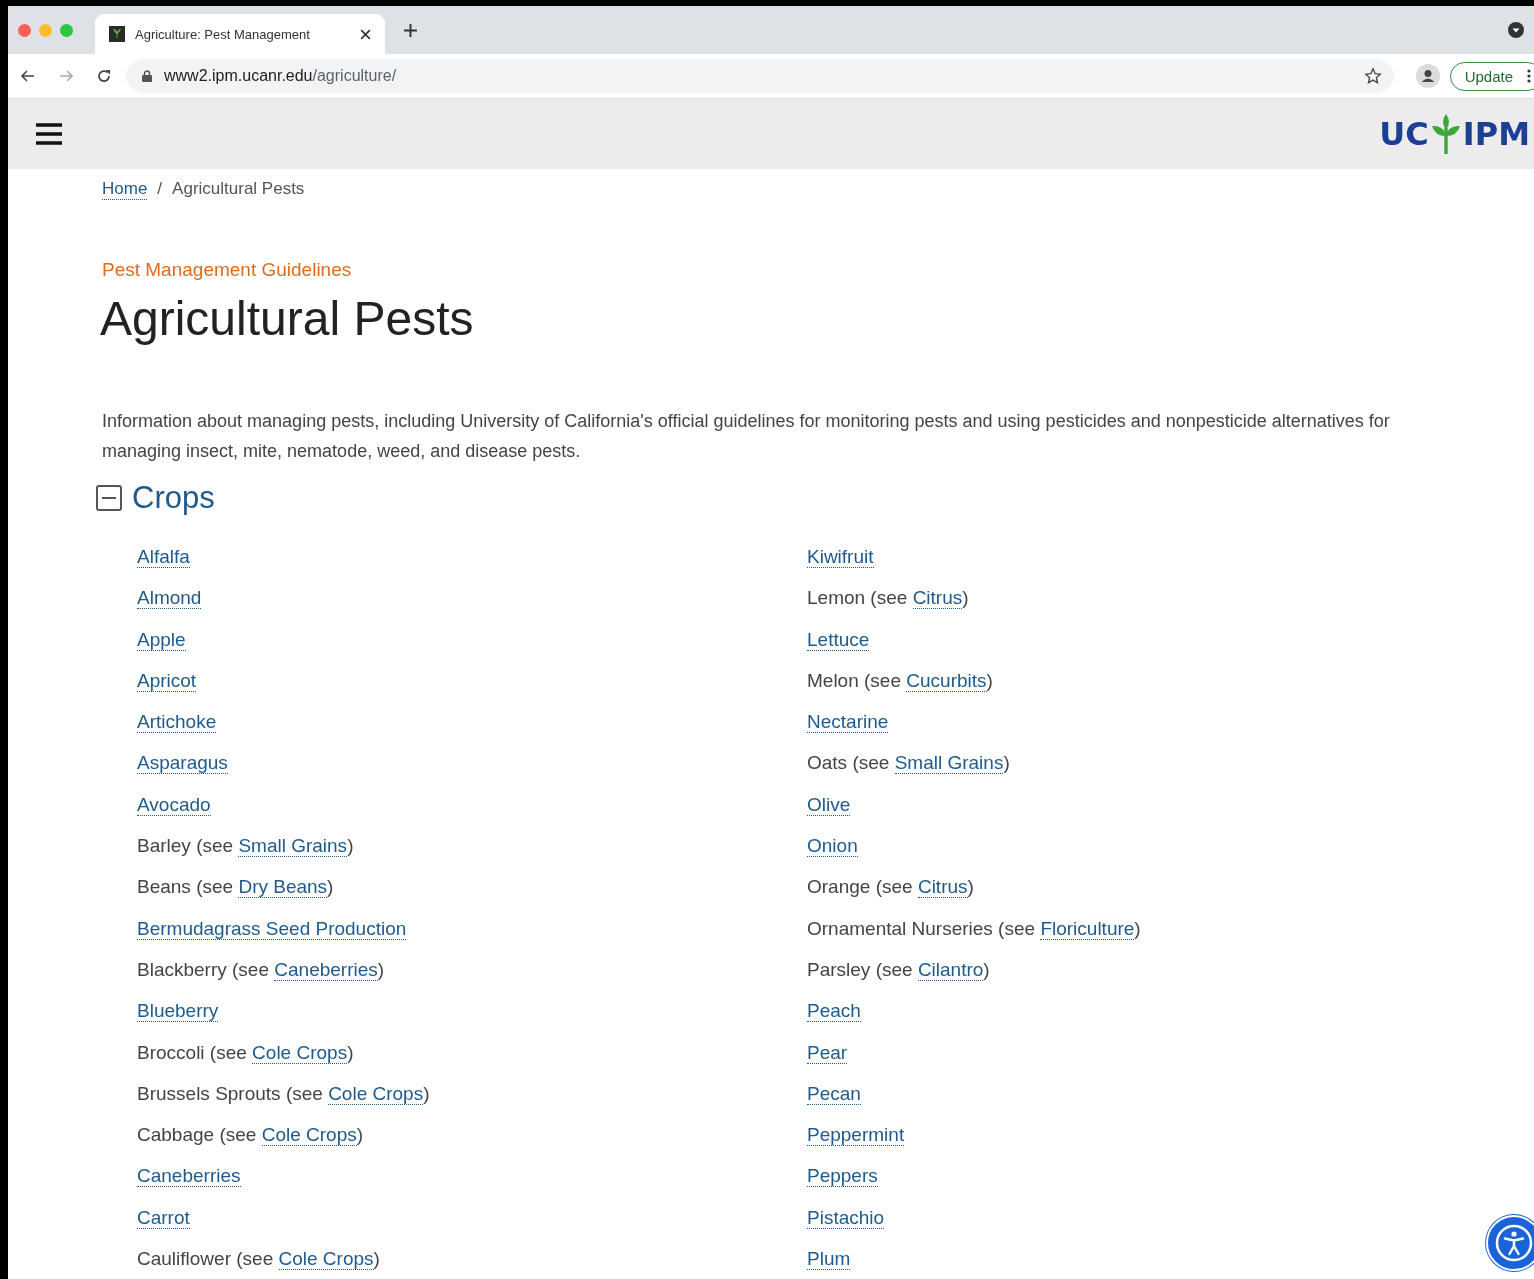  I want to click on crop-reference: Oats (see Small Grains), so click(908, 763).